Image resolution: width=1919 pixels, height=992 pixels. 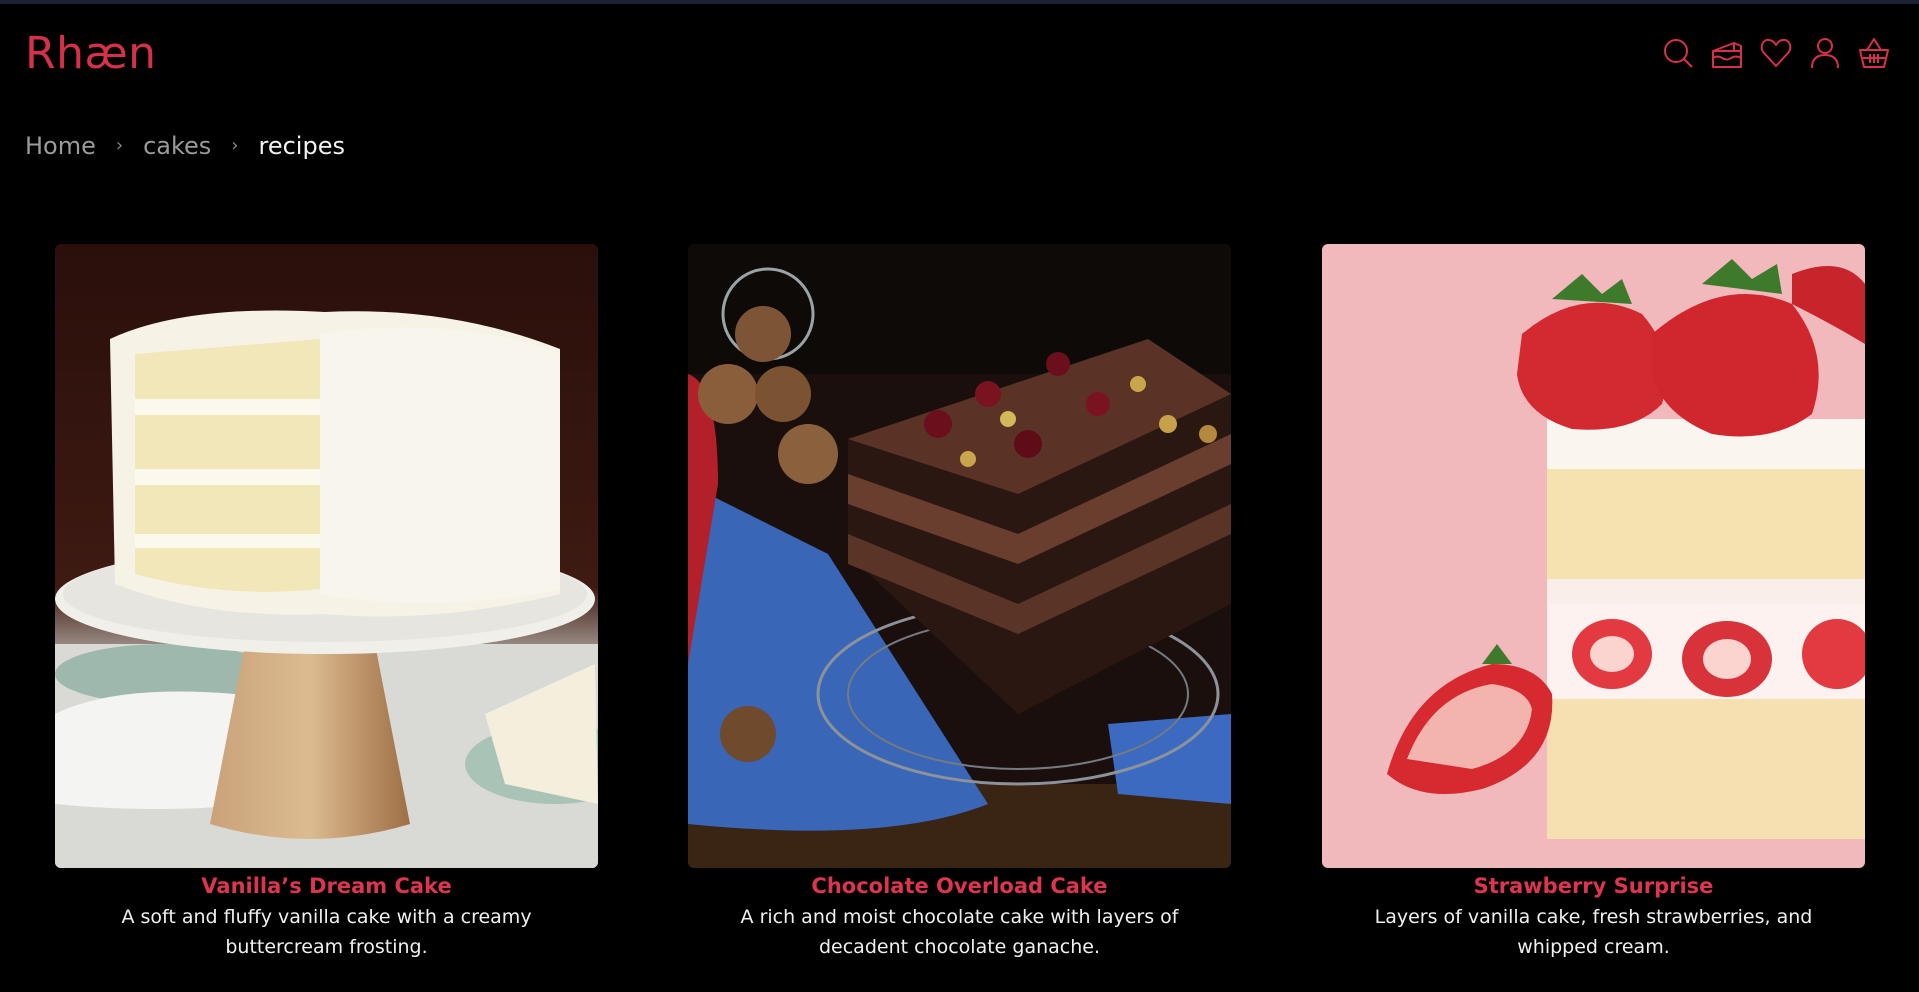 What do you see at coordinates (326, 886) in the screenshot?
I see `recipe-title: Vanilla’s Dream Cake` at bounding box center [326, 886].